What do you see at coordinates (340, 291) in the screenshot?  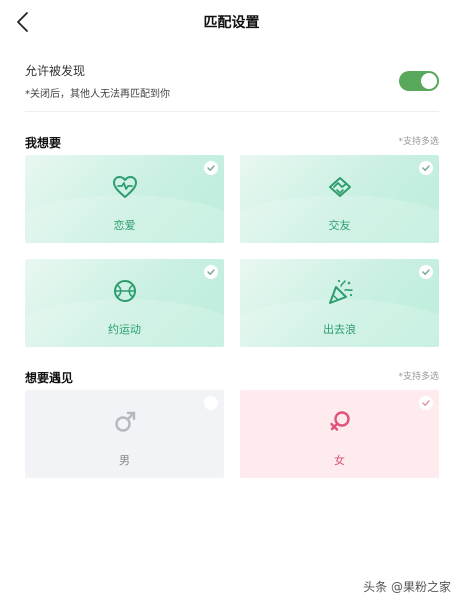 I see `party-popper-icon` at bounding box center [340, 291].